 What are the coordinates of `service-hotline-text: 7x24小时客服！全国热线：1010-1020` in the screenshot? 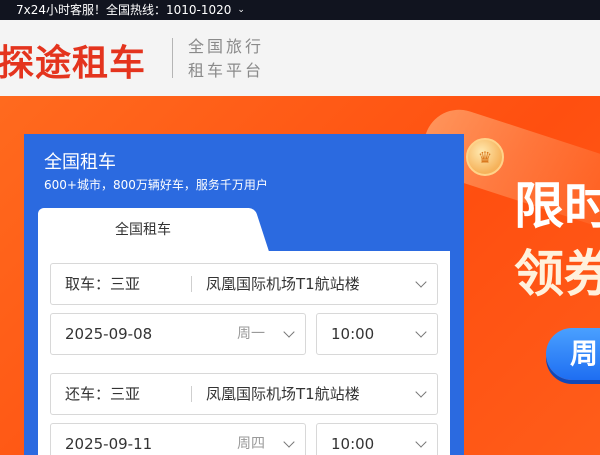 It's located at (124, 10).